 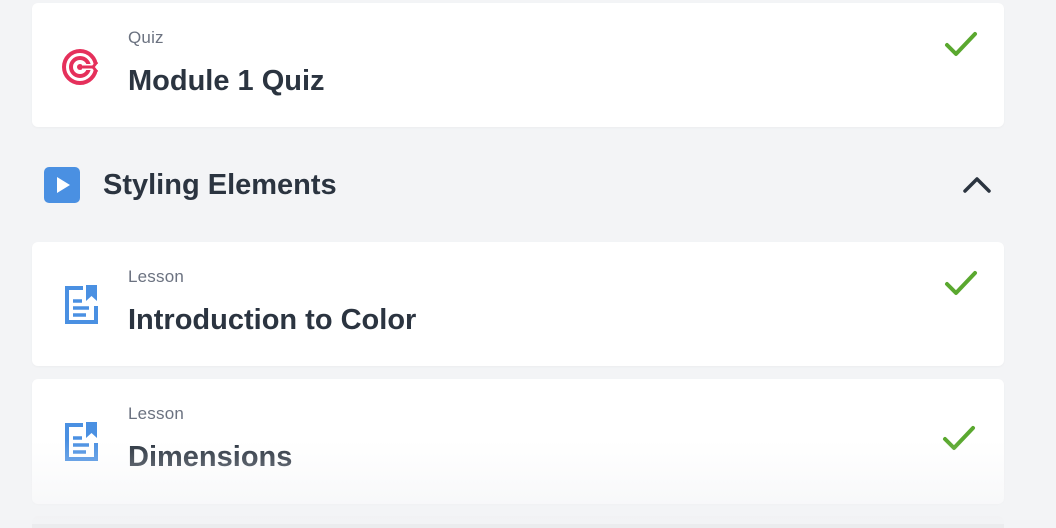 I want to click on item-title: Module 1 Quiz, so click(x=226, y=81).